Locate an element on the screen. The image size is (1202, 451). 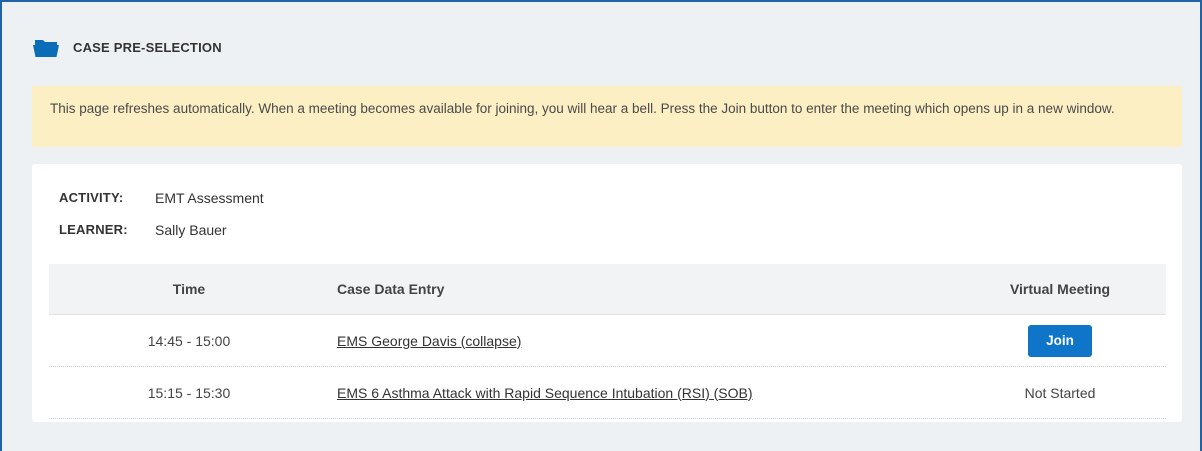
learner-value: Sally Bauer is located at coordinates (191, 230).